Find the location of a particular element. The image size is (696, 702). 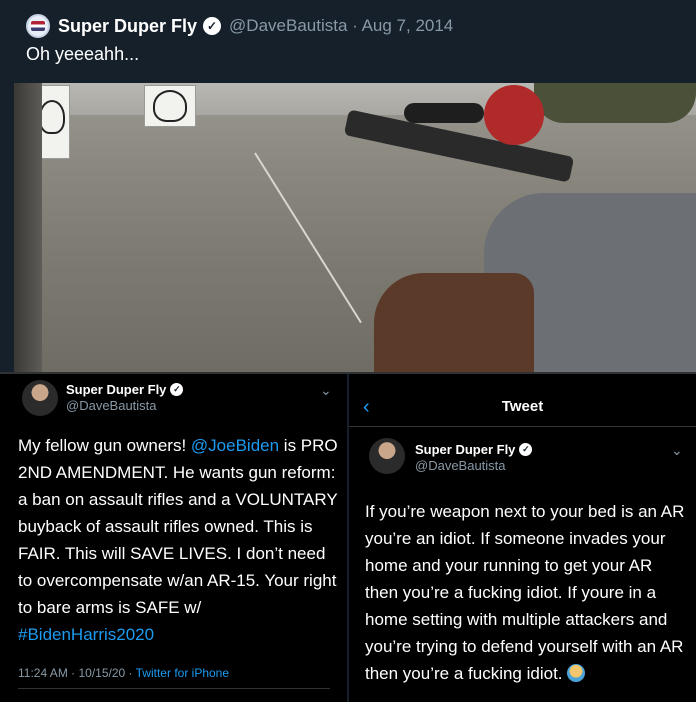

ear-protection is located at coordinates (514, 115).